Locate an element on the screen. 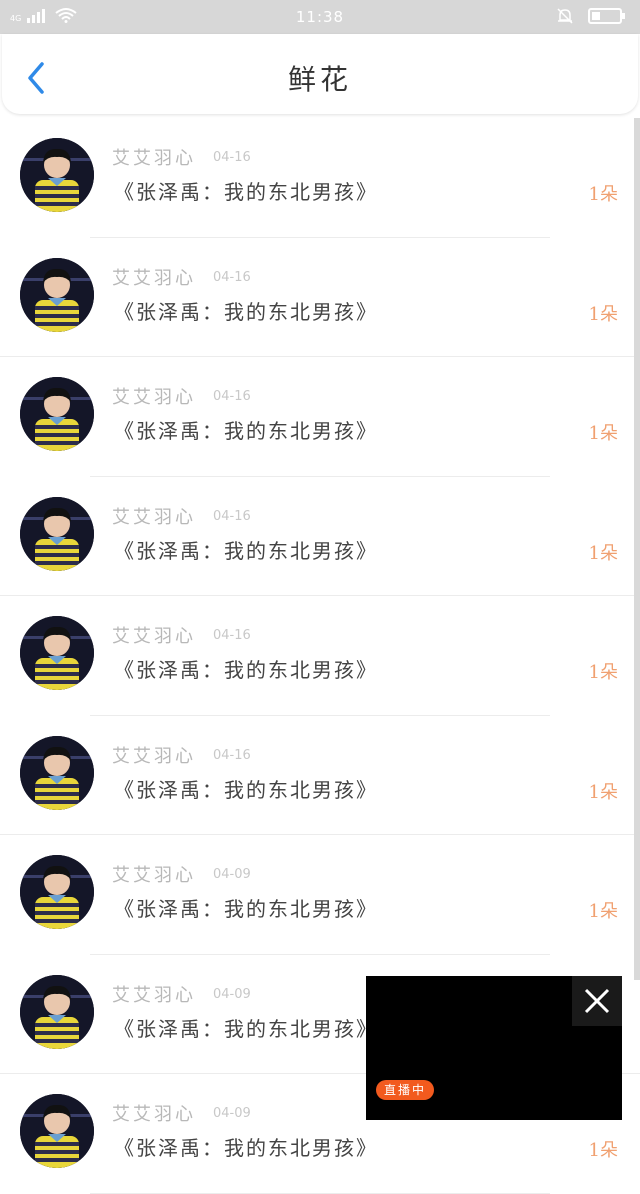 The height and width of the screenshot is (1194, 640). header: 鲜花 is located at coordinates (320, 74).